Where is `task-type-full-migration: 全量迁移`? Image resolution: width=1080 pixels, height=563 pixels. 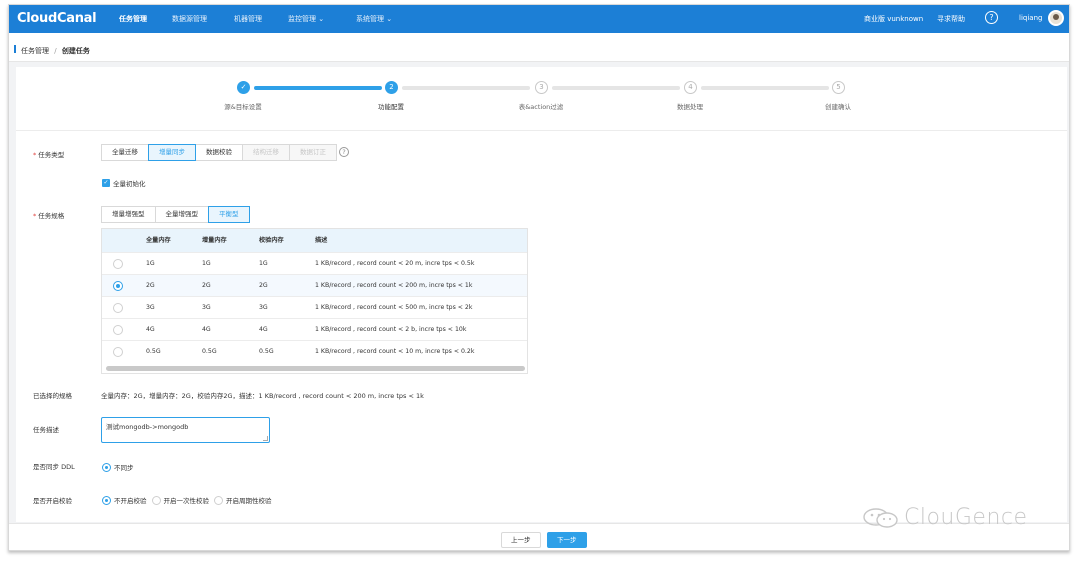 task-type-full-migration: 全量迁移 is located at coordinates (125, 152).